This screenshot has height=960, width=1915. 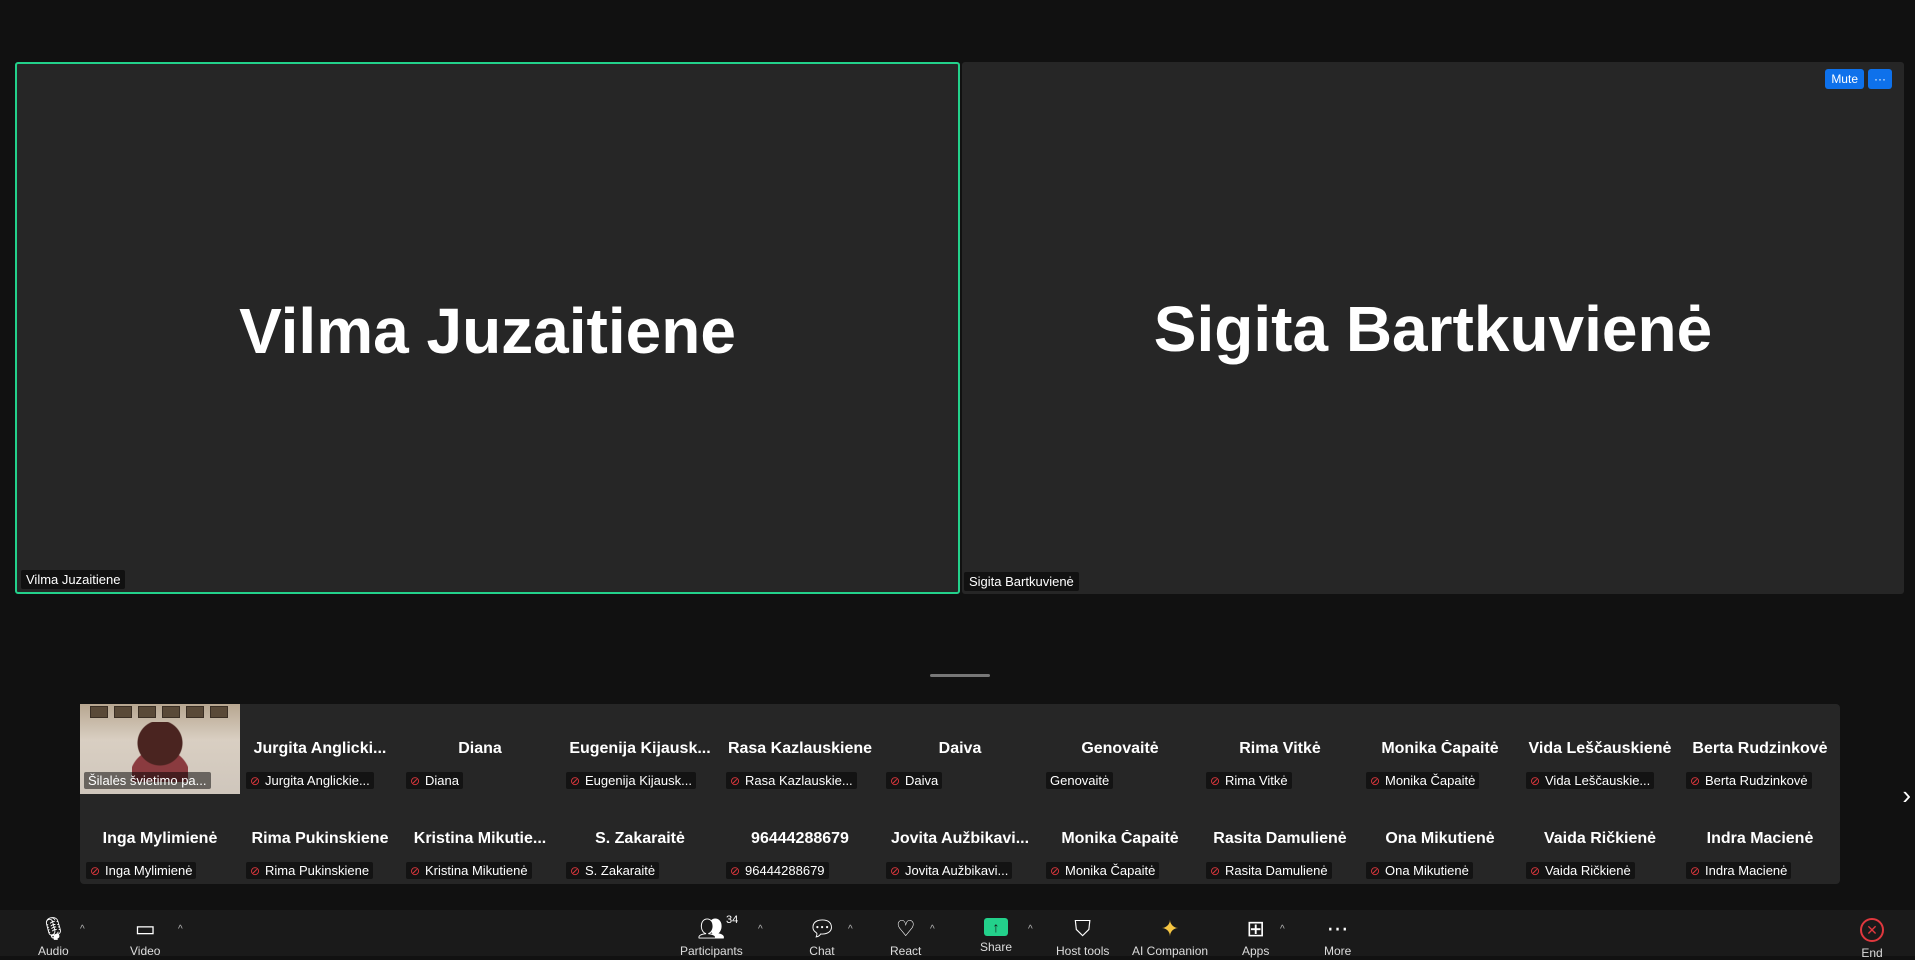 I want to click on participant-display-name: Genovaitė, so click(x=1120, y=748).